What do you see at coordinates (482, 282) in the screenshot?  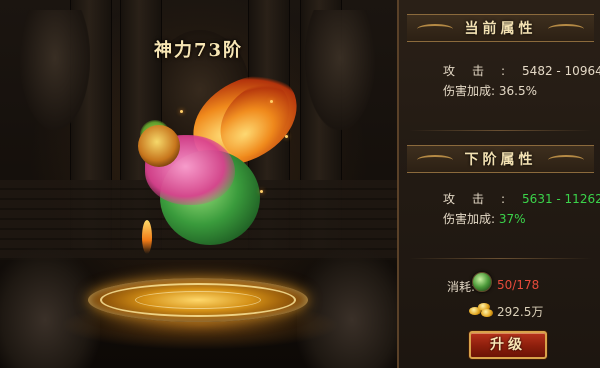 I see `green-orb-icon` at bounding box center [482, 282].